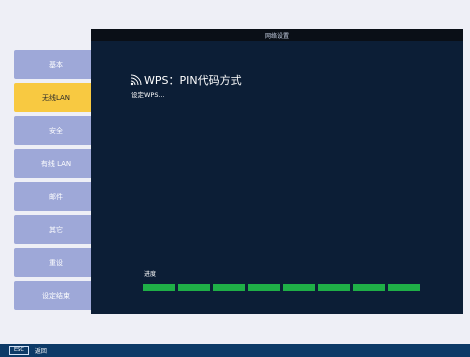 The height and width of the screenshot is (357, 470). I want to click on sidebar-item-label: 设定结束, so click(56, 295).